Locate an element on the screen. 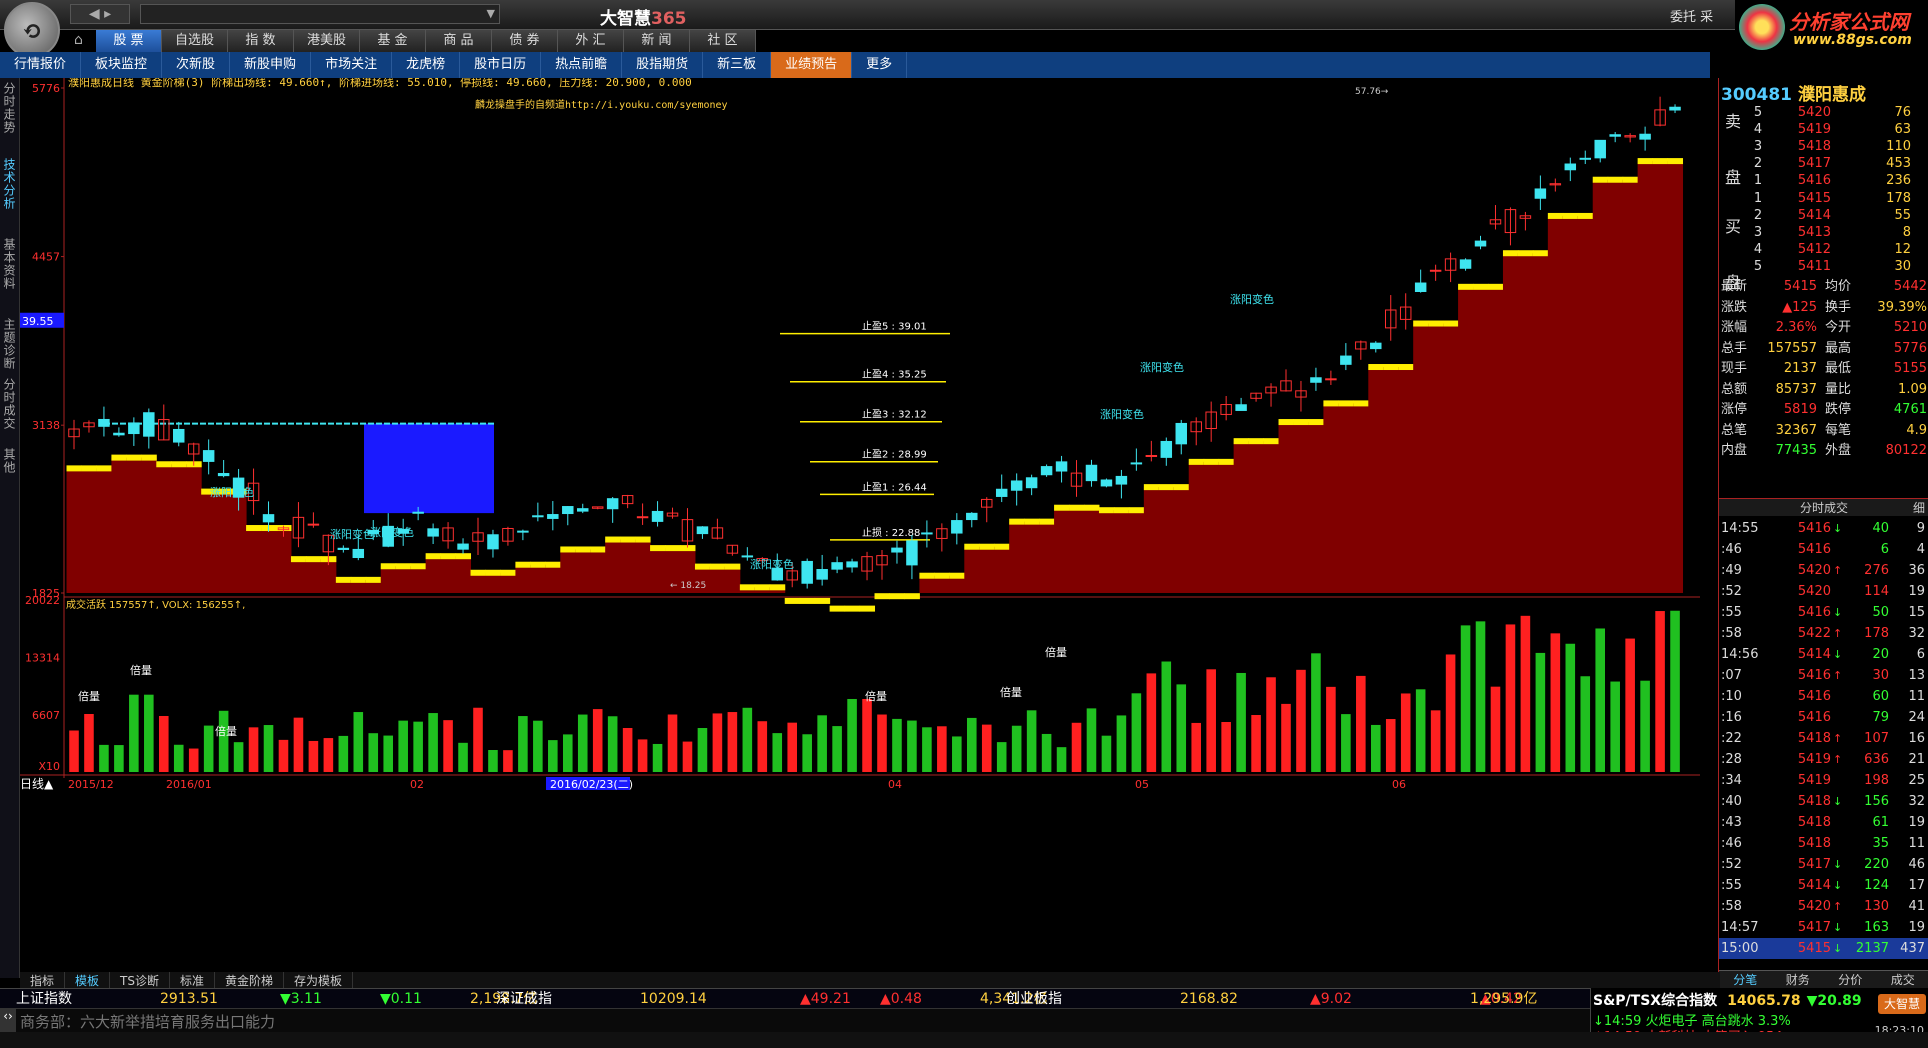 Image resolution: width=1928 pixels, height=1048 pixels. menu-item: 商 品 is located at coordinates (459, 41).